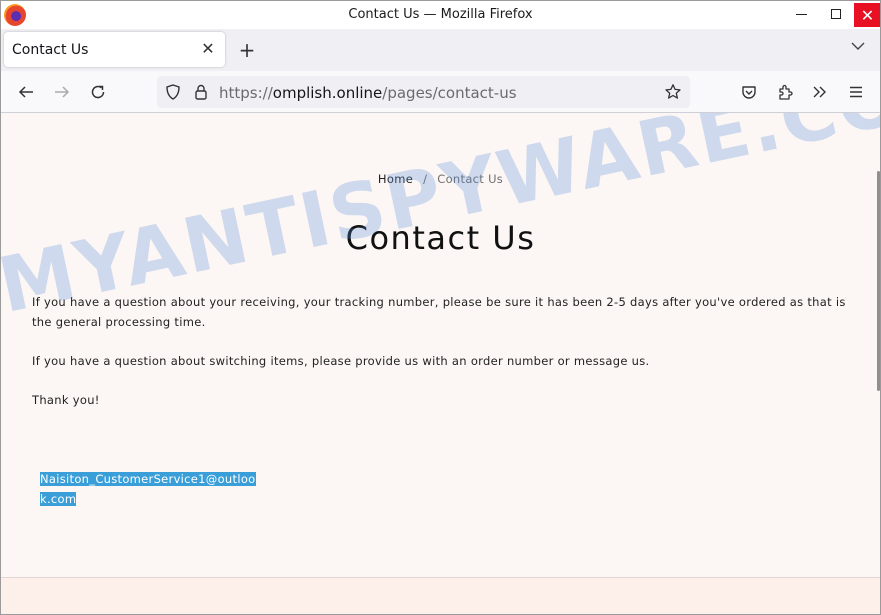  I want to click on pocket-button, so click(749, 92).